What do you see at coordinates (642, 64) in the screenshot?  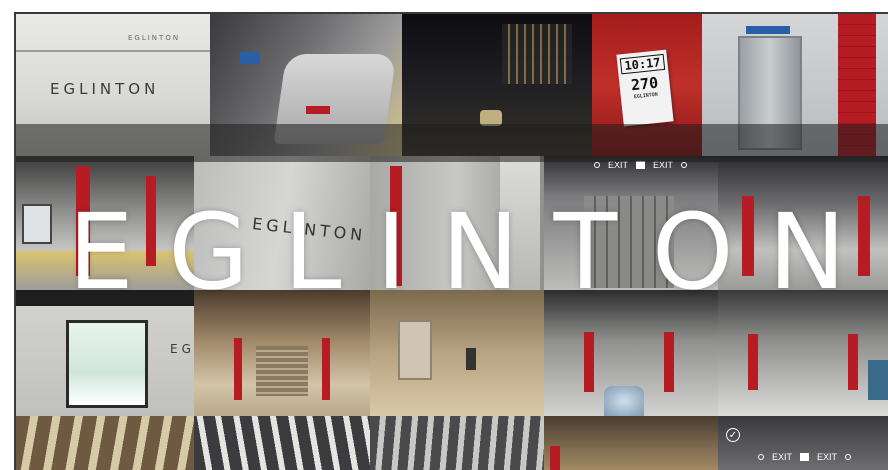 I see `ticket-time: 10:17` at bounding box center [642, 64].